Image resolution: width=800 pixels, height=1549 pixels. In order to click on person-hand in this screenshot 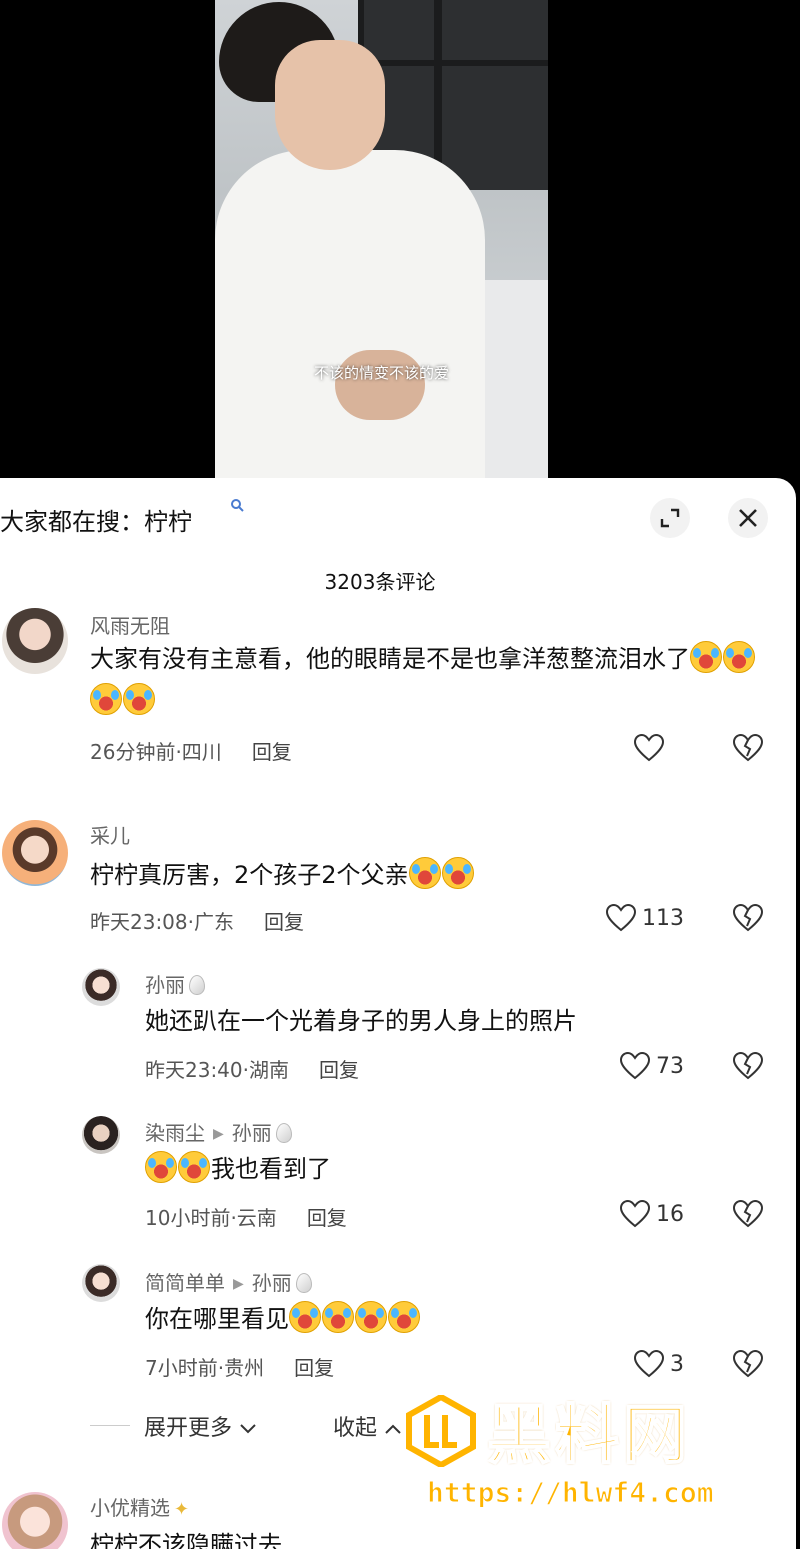, I will do `click(380, 385)`.